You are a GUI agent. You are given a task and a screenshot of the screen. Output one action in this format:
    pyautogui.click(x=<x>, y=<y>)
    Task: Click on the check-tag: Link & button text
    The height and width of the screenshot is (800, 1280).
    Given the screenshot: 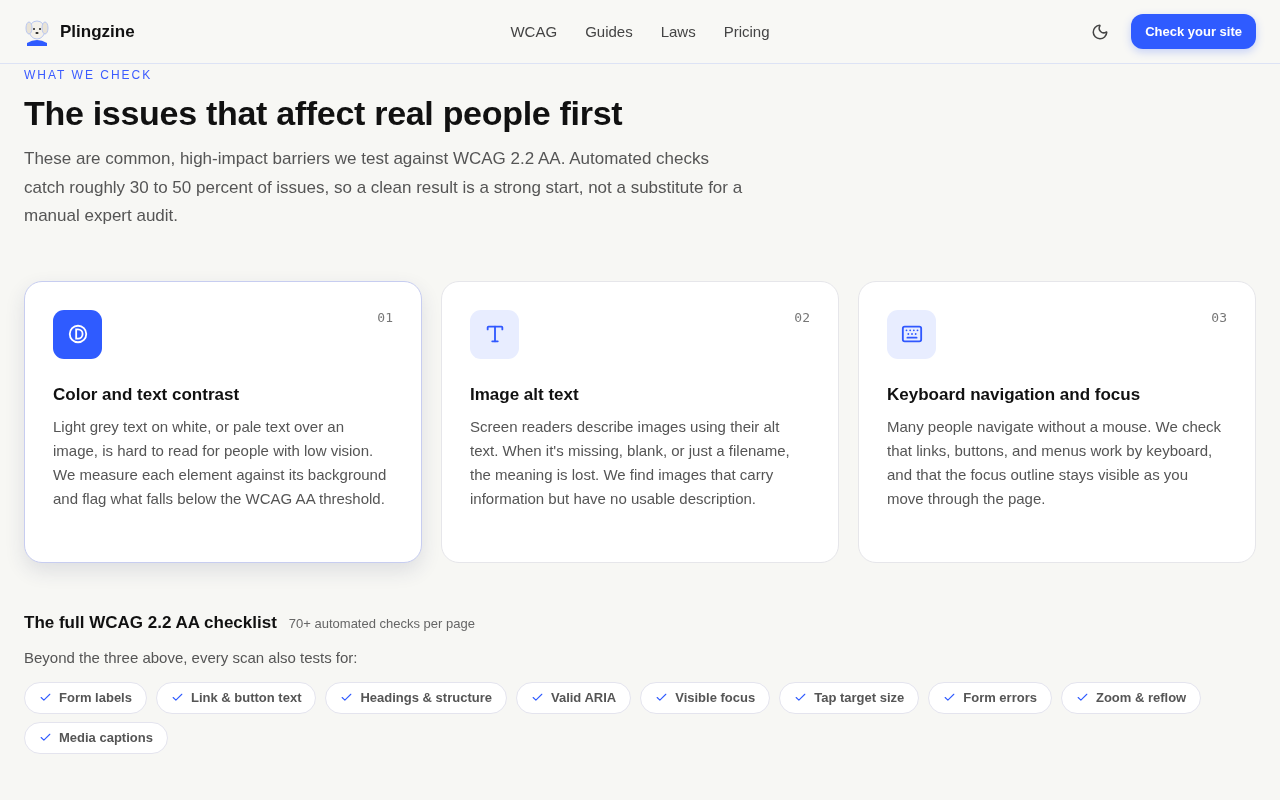 What is the action you would take?
    pyautogui.click(x=236, y=697)
    